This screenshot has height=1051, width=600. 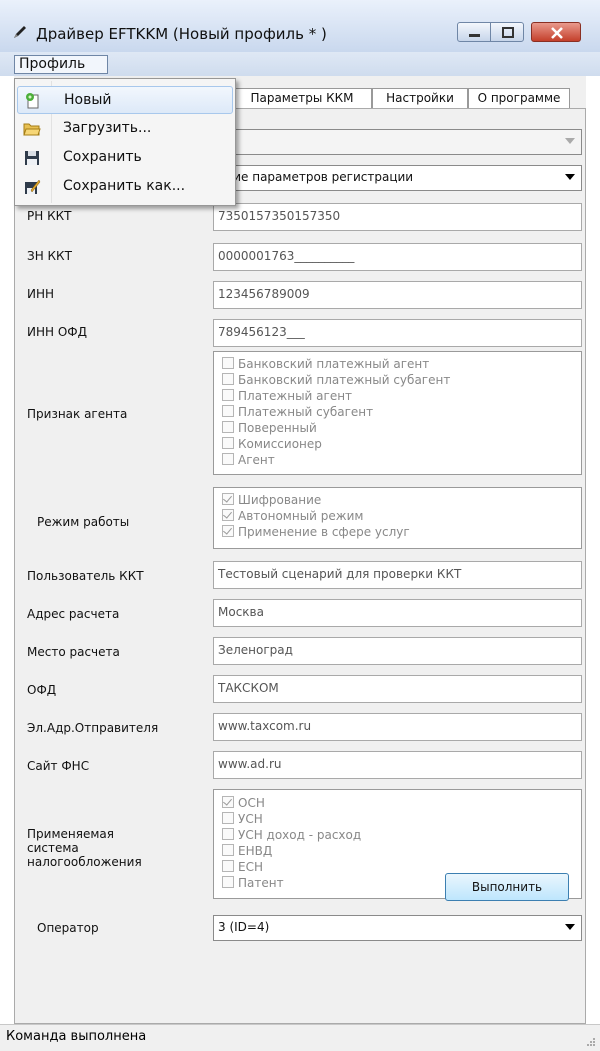 I want to click on sender-email-field: www.taxcom.ru, so click(x=397, y=727).